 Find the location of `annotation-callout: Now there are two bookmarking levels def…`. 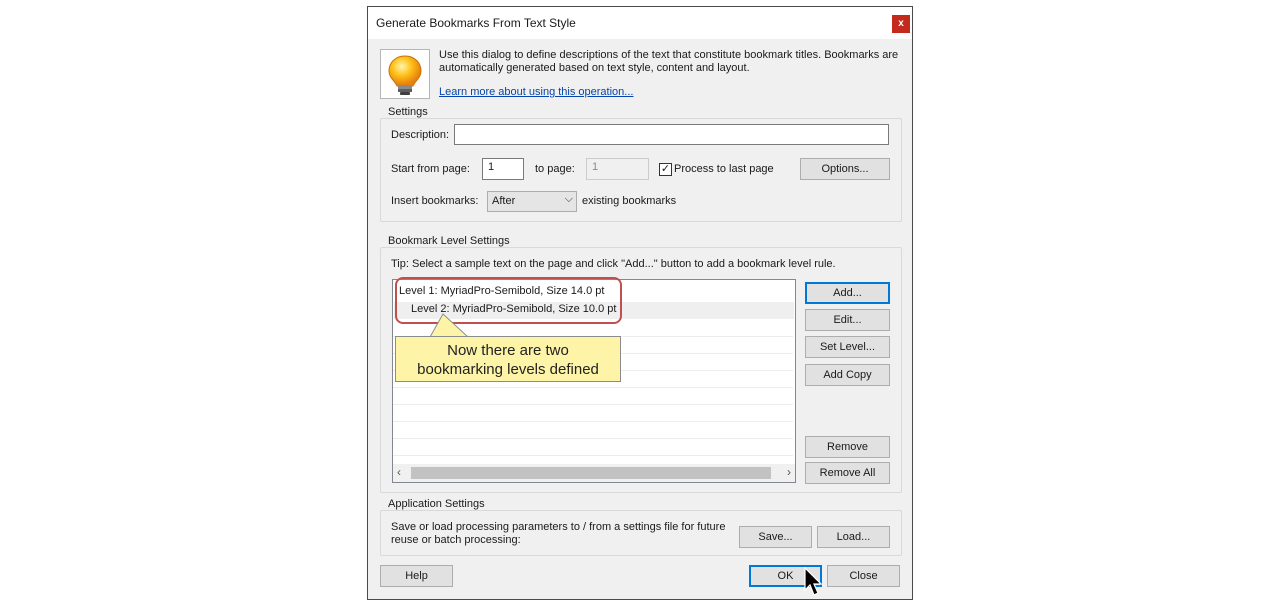

annotation-callout: Now there are two bookmarking levels def… is located at coordinates (508, 359).